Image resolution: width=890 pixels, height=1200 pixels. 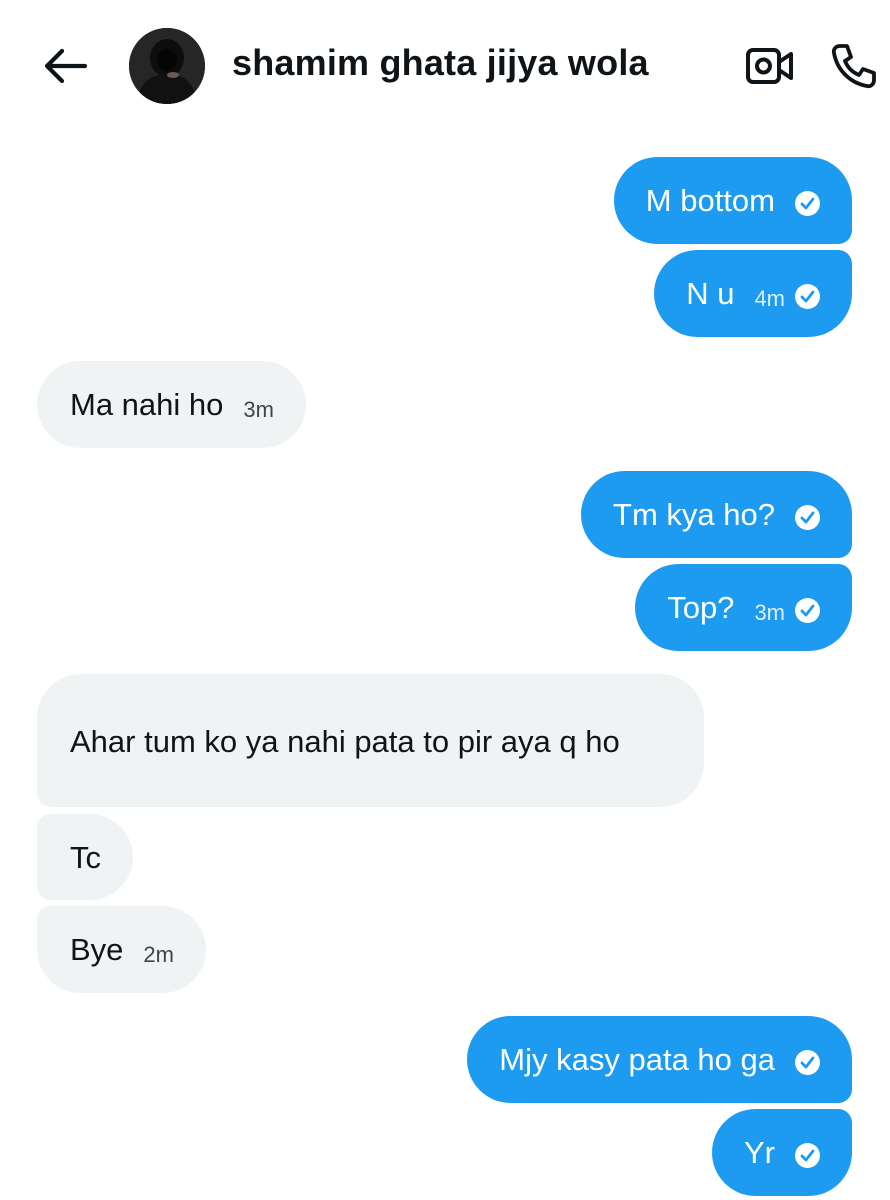 What do you see at coordinates (637, 1059) in the screenshot?
I see `message-text: Mjy kasy pata ho ga` at bounding box center [637, 1059].